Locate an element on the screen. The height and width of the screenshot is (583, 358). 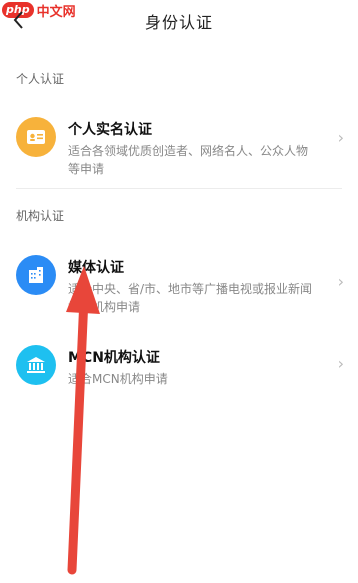
personal-verification-item: 个人实名认证 适合各领域优质创造者、网络名人、公众人物等申请 › is located at coordinates (179, 147).